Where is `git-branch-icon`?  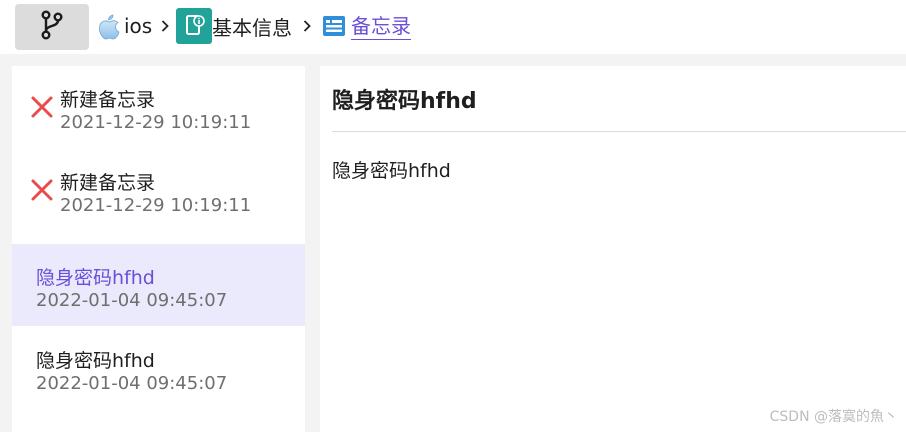 git-branch-icon is located at coordinates (52, 27).